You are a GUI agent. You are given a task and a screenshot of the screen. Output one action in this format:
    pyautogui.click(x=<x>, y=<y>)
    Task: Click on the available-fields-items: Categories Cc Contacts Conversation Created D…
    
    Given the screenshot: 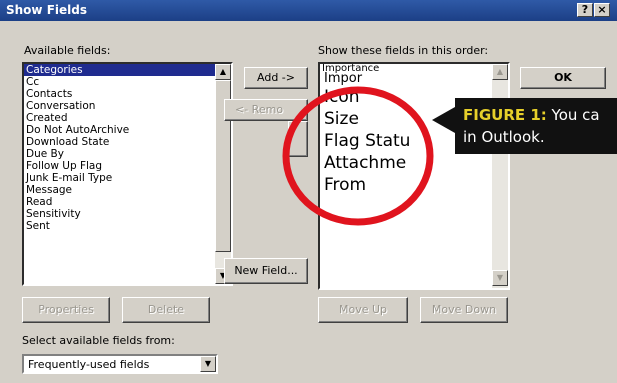 What is the action you would take?
    pyautogui.click(x=127, y=148)
    